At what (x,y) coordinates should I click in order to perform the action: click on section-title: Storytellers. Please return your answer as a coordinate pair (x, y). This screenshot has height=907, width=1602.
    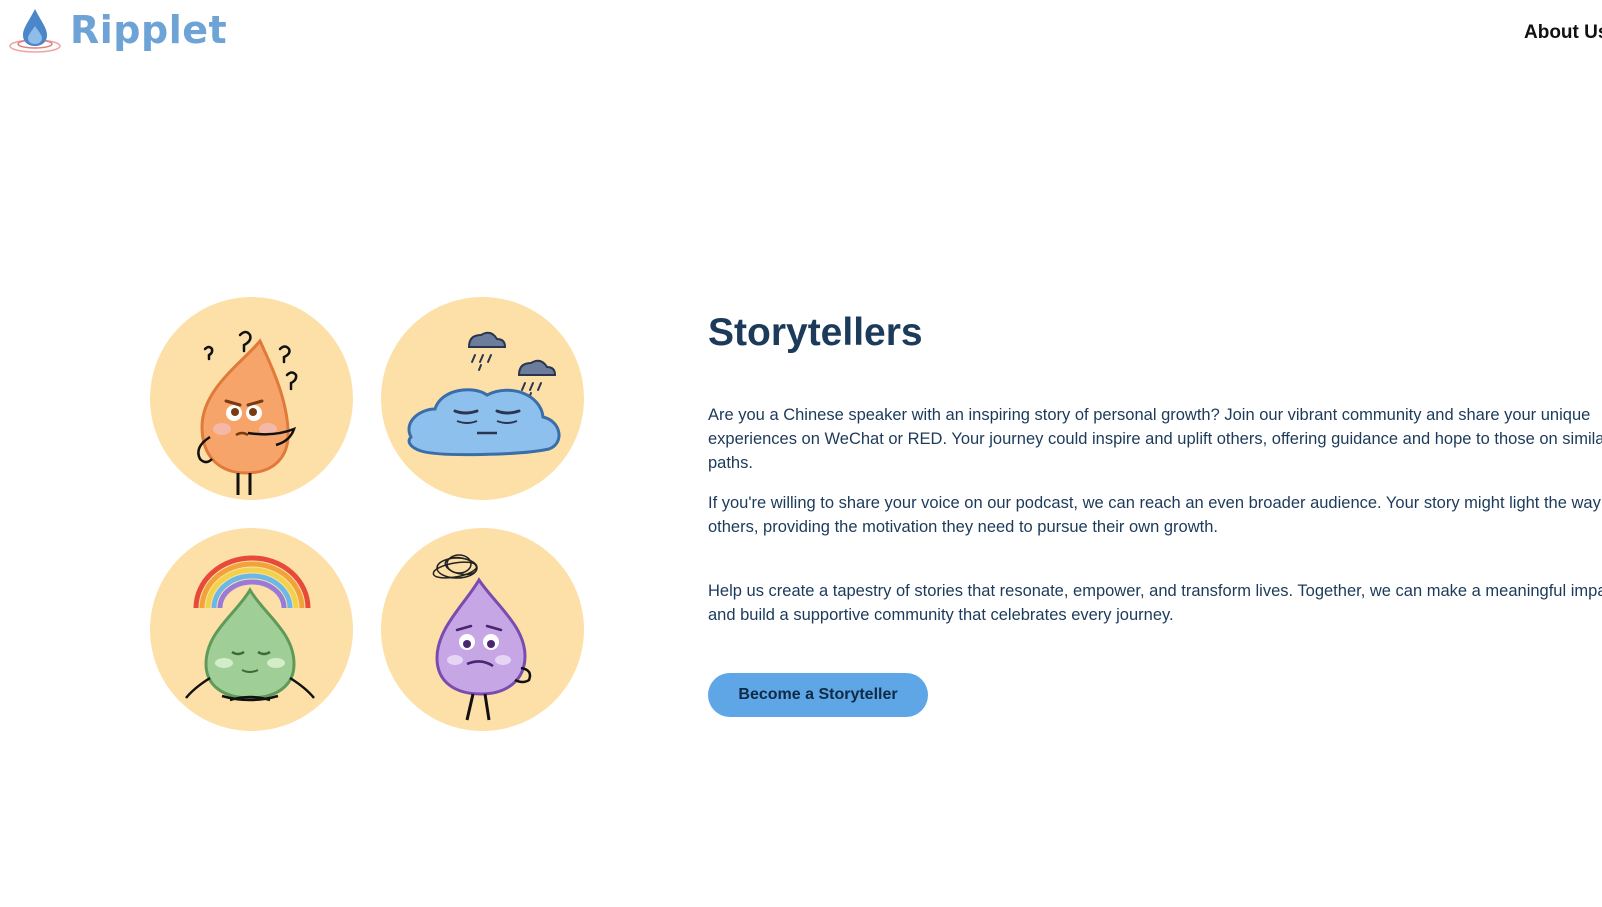
    Looking at the image, I should click on (815, 332).